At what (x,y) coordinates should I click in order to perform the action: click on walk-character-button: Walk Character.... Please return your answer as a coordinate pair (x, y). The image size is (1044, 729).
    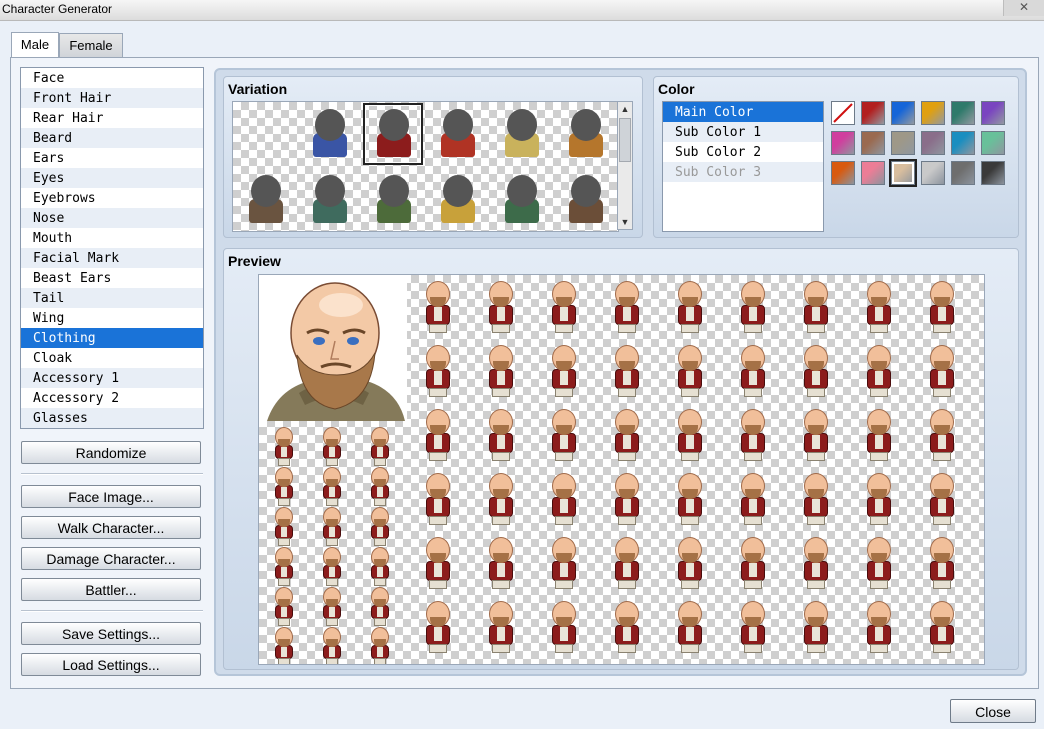
    Looking at the image, I should click on (111, 527).